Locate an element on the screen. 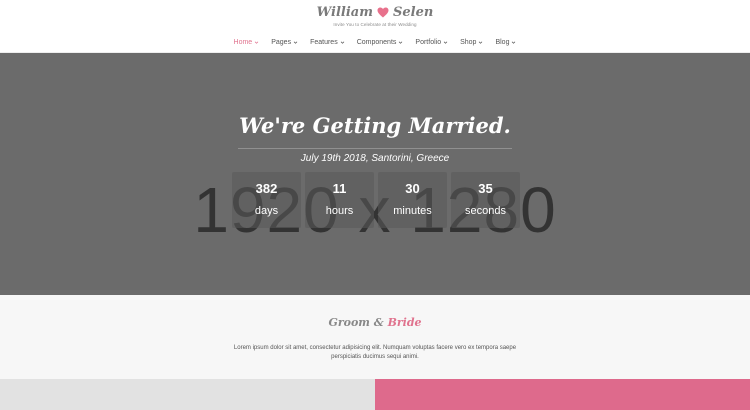 This screenshot has height=410, width=750. nav-item-label: Portfolio is located at coordinates (428, 42).